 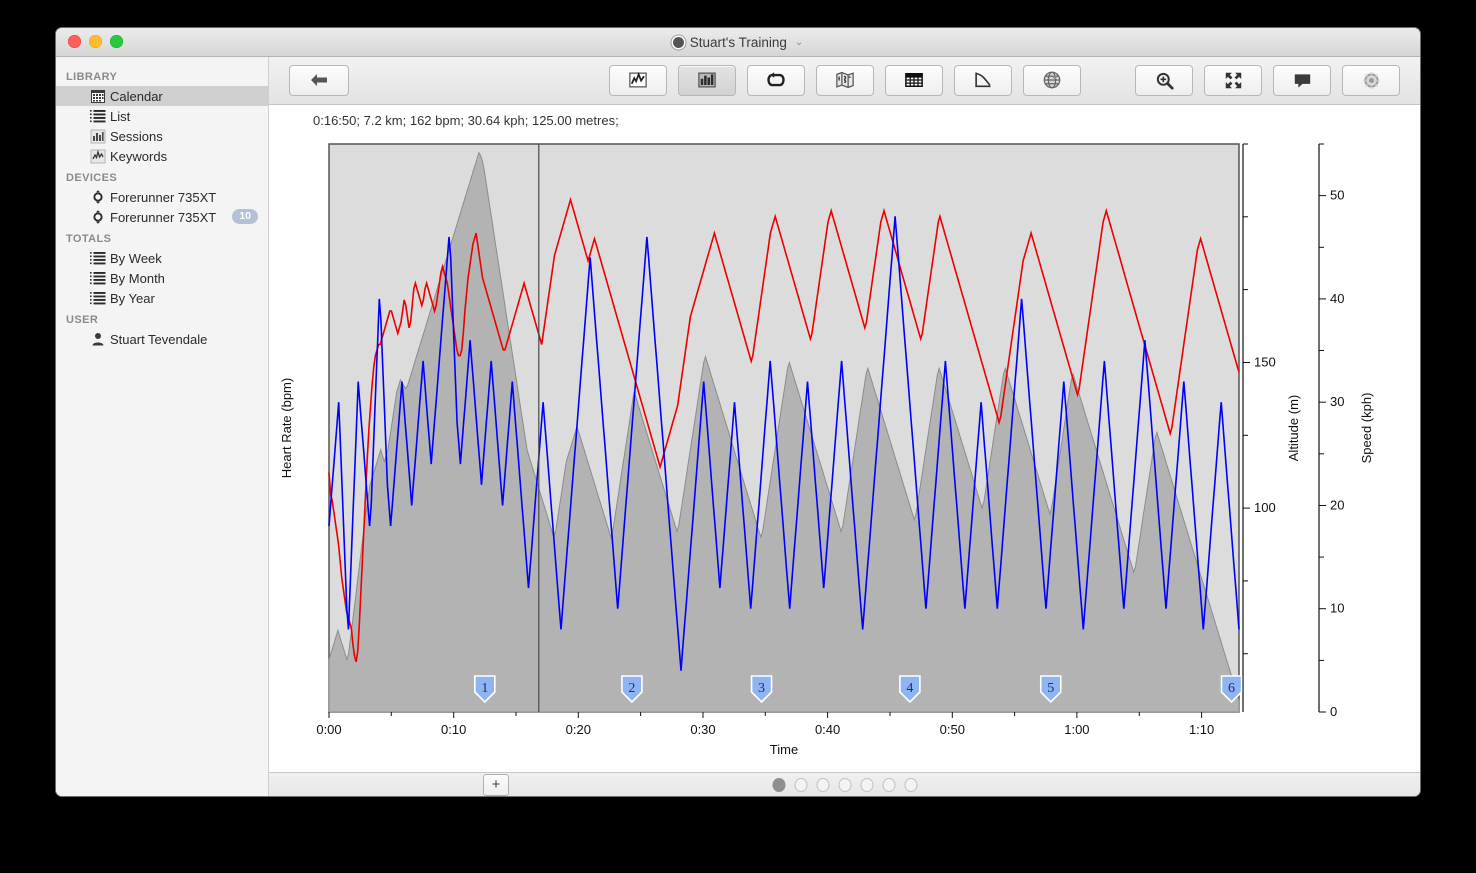 I want to click on globe-view-button, so click(x=1051, y=80).